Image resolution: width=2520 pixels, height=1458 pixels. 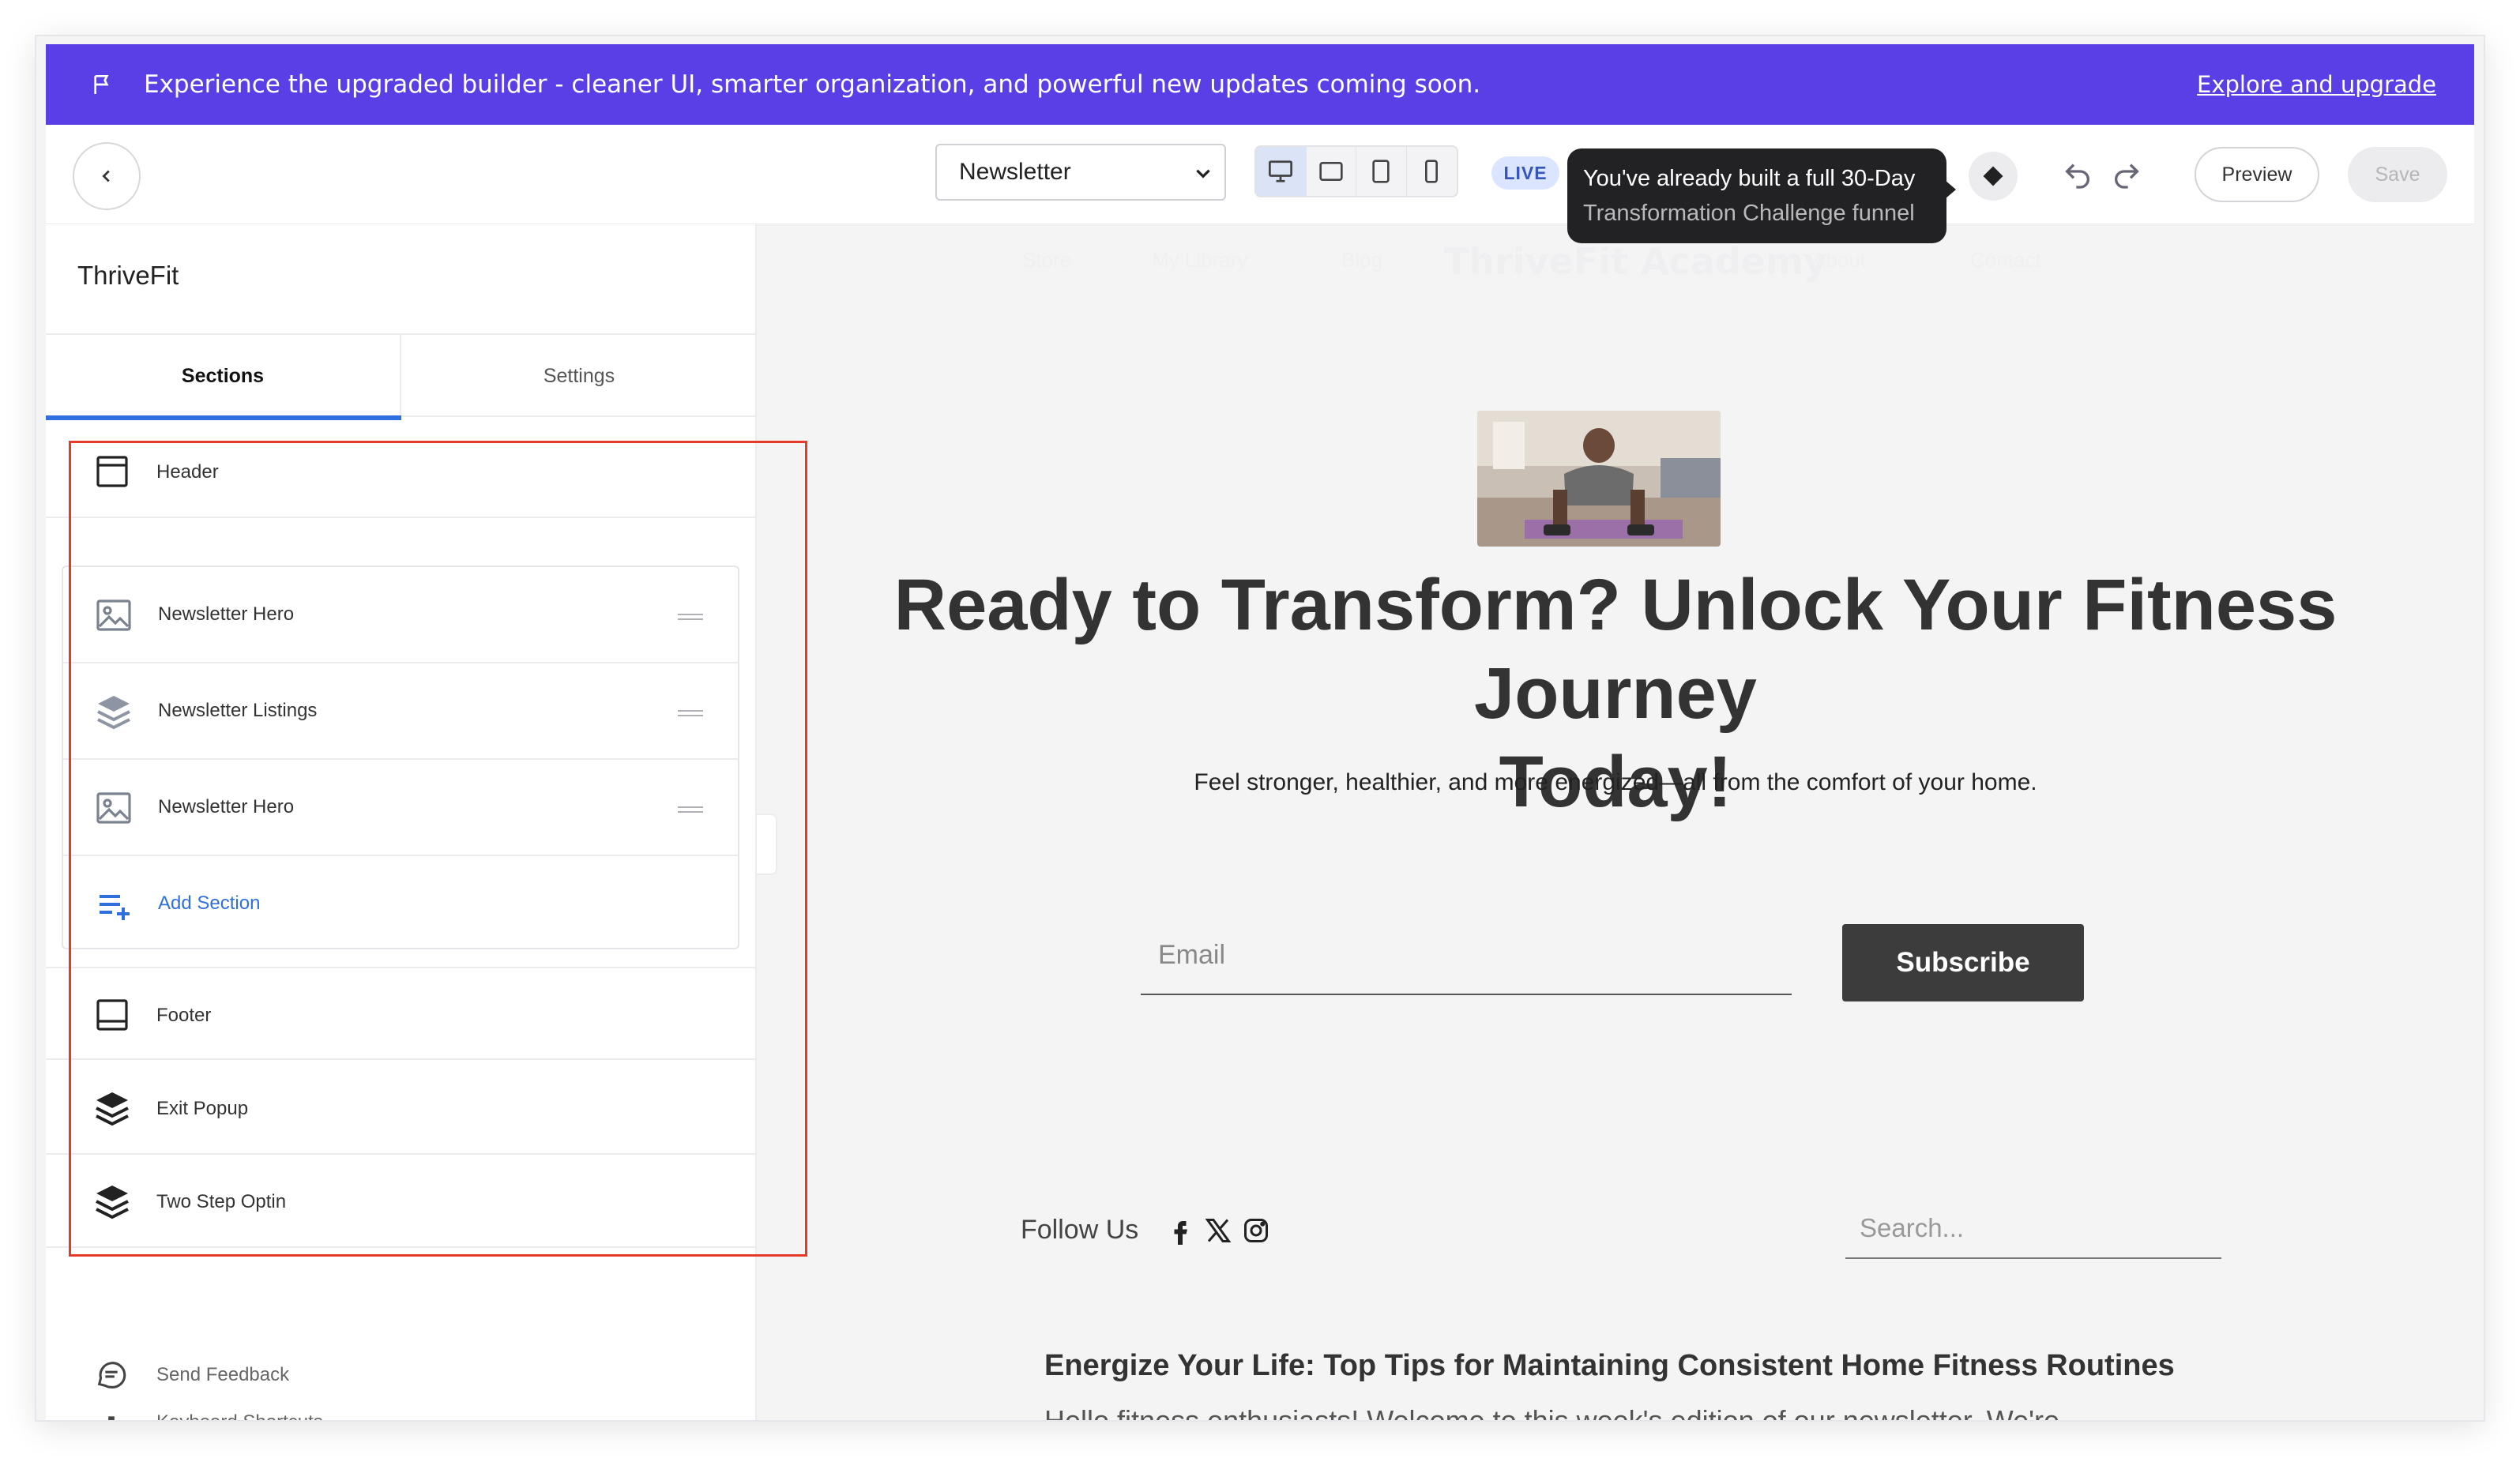 What do you see at coordinates (221, 1201) in the screenshot?
I see `section-two-step-optin-label: Two Step Optin` at bounding box center [221, 1201].